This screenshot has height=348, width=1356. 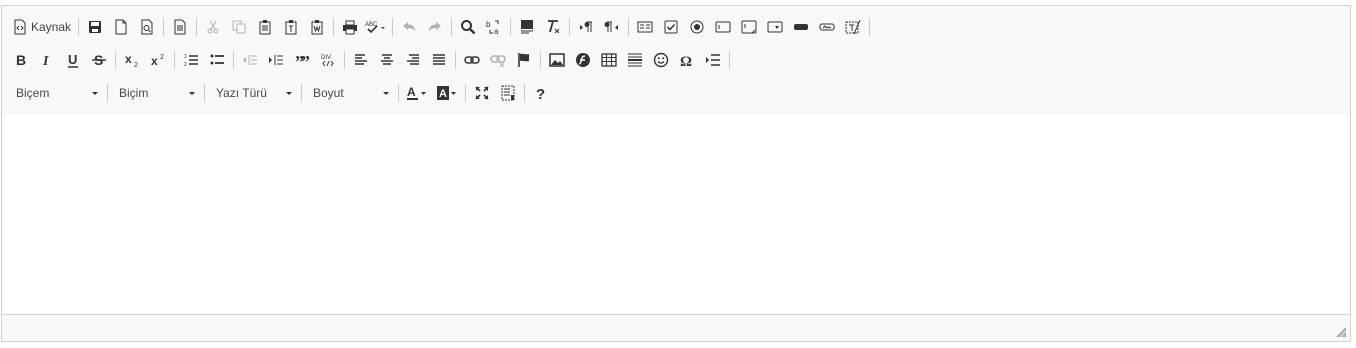 I want to click on numbered-list-button: 12, so click(x=191, y=60).